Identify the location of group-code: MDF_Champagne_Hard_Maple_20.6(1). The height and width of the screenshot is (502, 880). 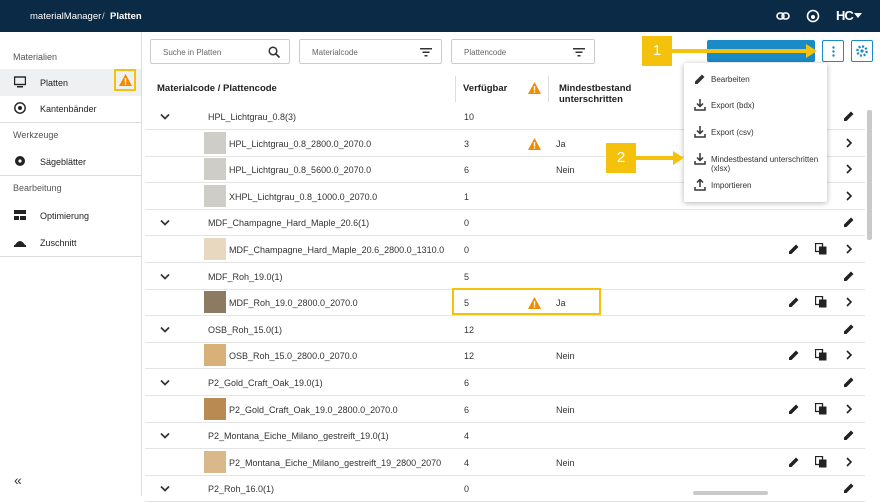
(289, 223).